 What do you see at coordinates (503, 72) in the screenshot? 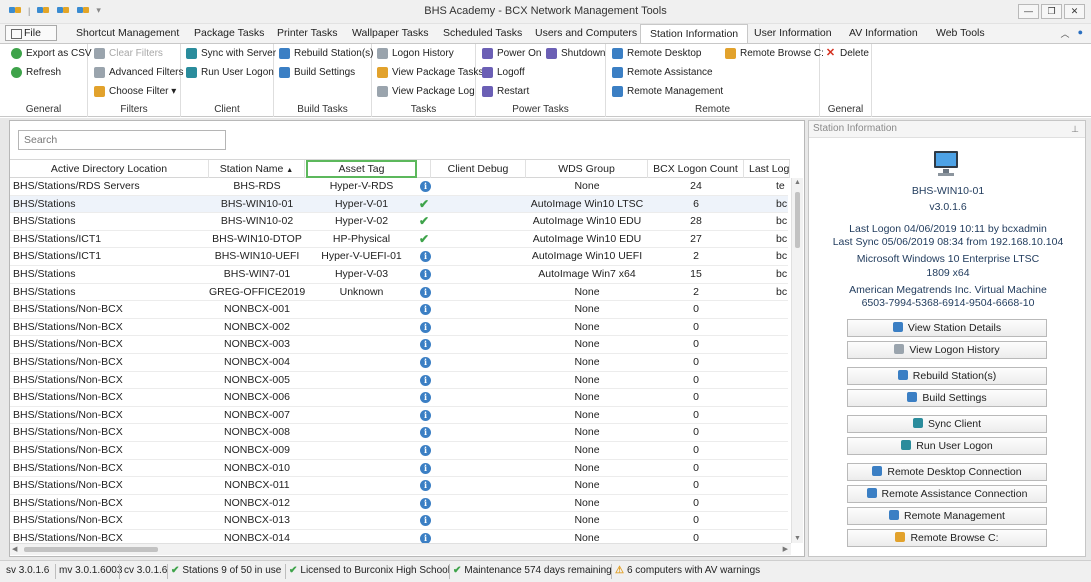
I see `logoff-button: Logoff` at bounding box center [503, 72].